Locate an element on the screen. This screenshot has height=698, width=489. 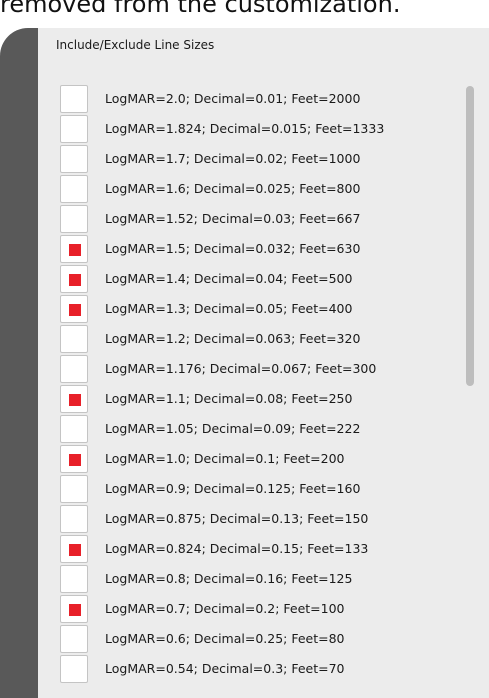
line-size-label: LogMAR=0.875; Decimal=0.13; Feet=150 is located at coordinates (237, 518).